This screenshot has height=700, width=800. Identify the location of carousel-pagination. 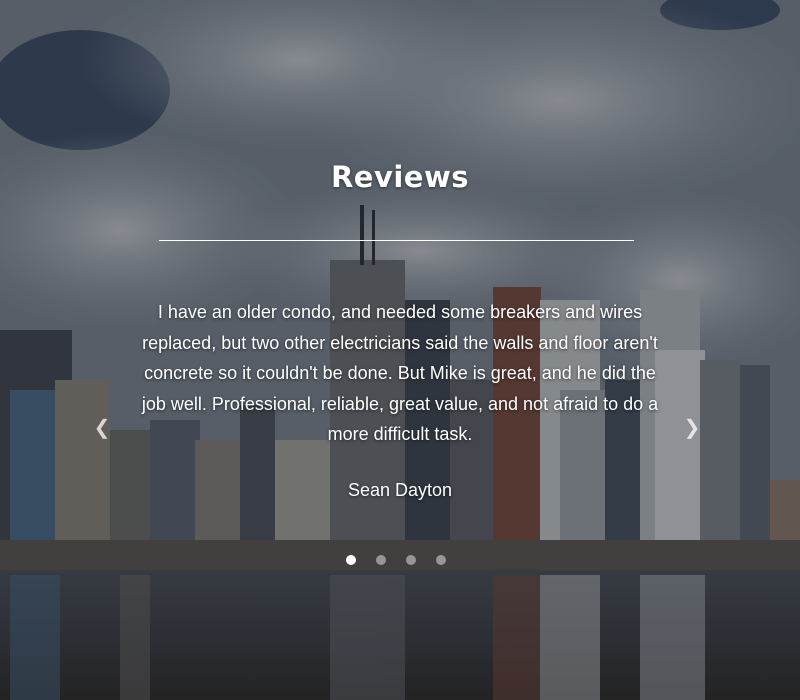
(396, 560).